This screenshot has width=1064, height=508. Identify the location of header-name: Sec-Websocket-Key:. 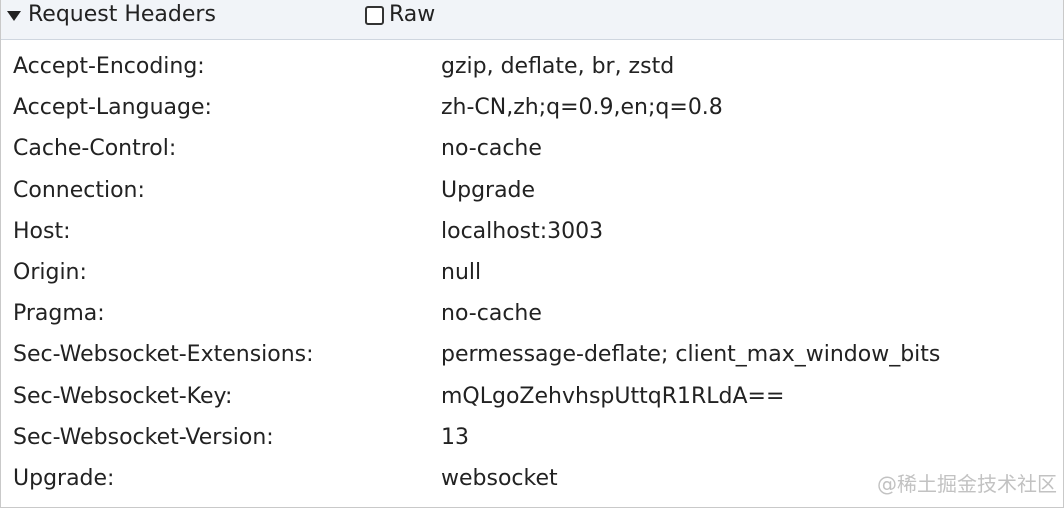
(123, 396).